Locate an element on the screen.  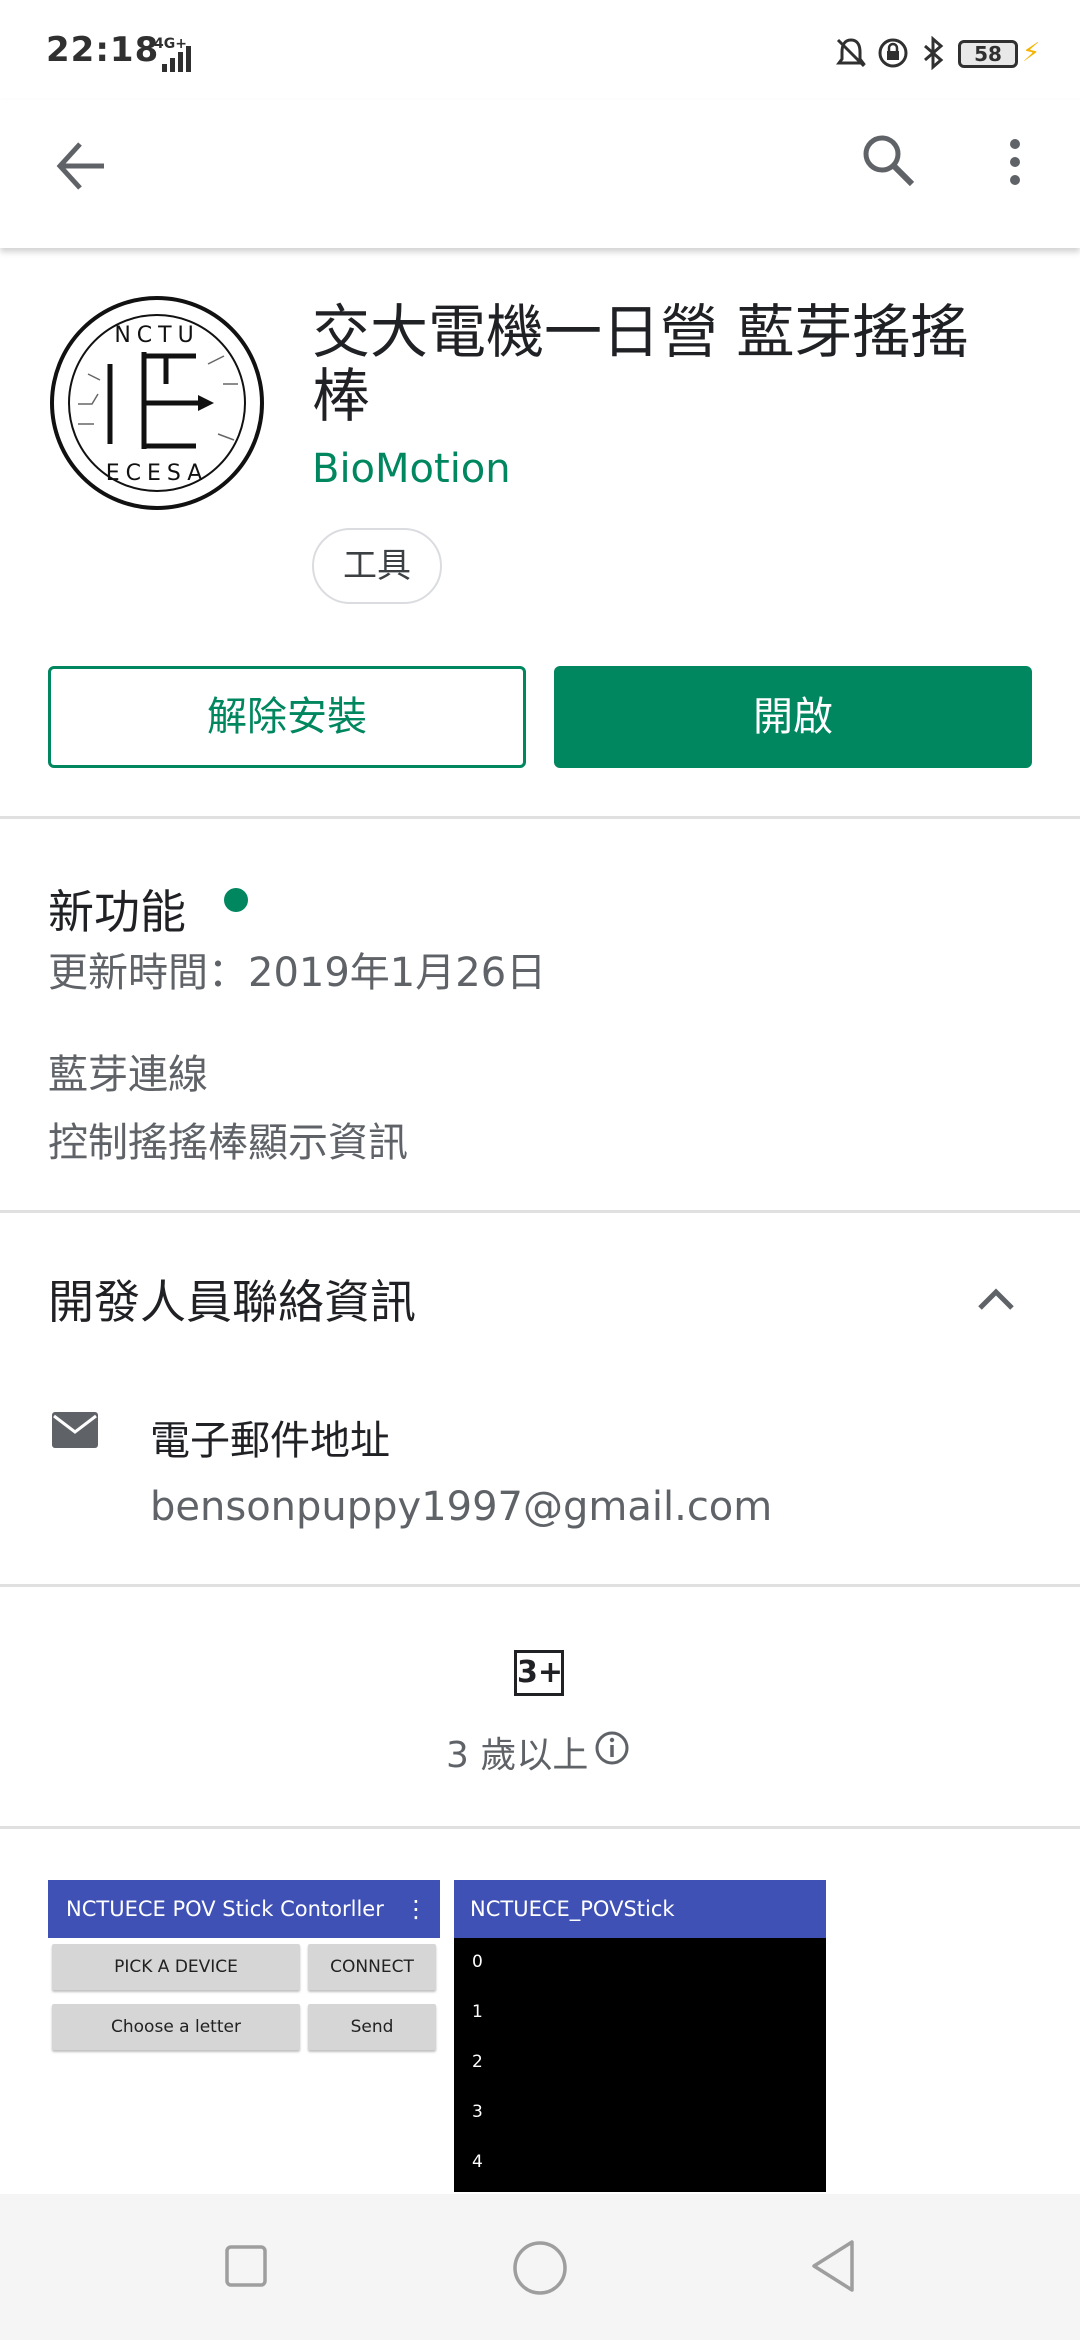
screenshot-2-toolbar: NCTUECE_POVStick is located at coordinates (640, 1909).